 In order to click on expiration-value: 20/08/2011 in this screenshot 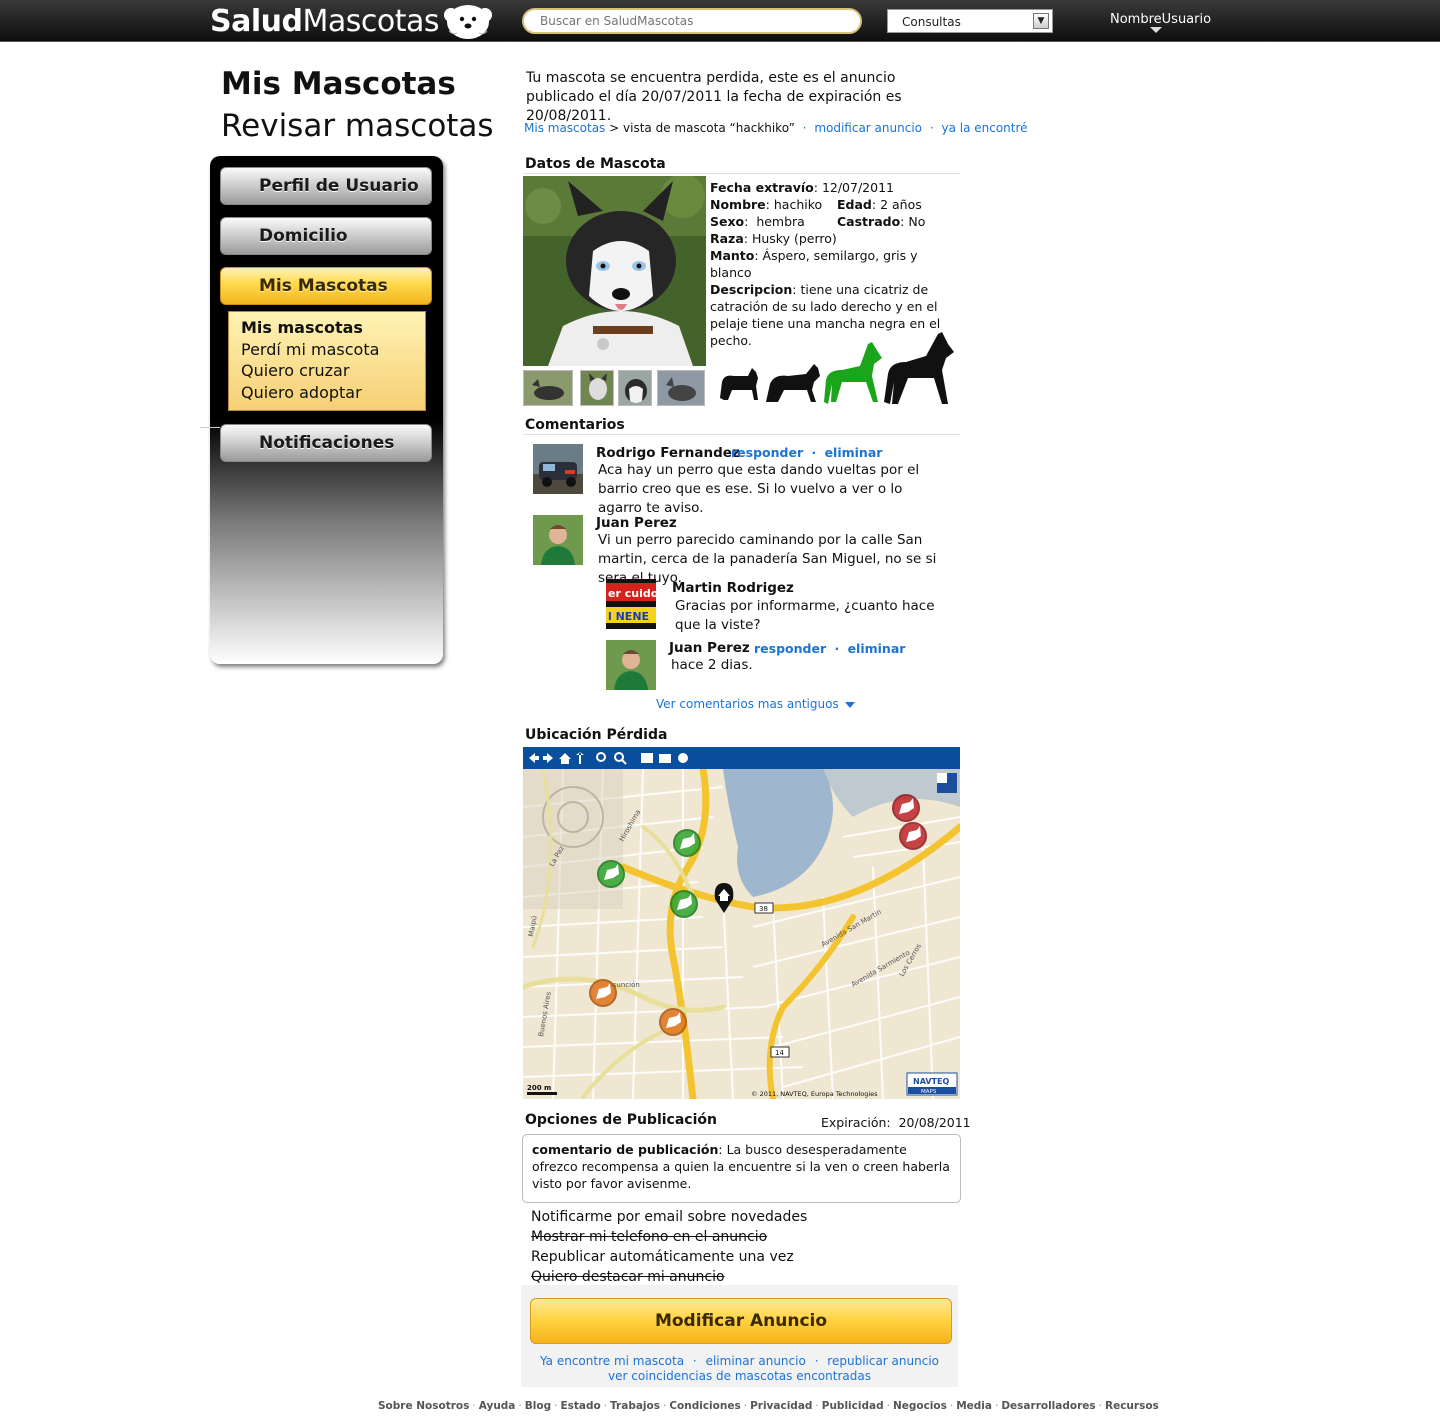, I will do `click(934, 1122)`.